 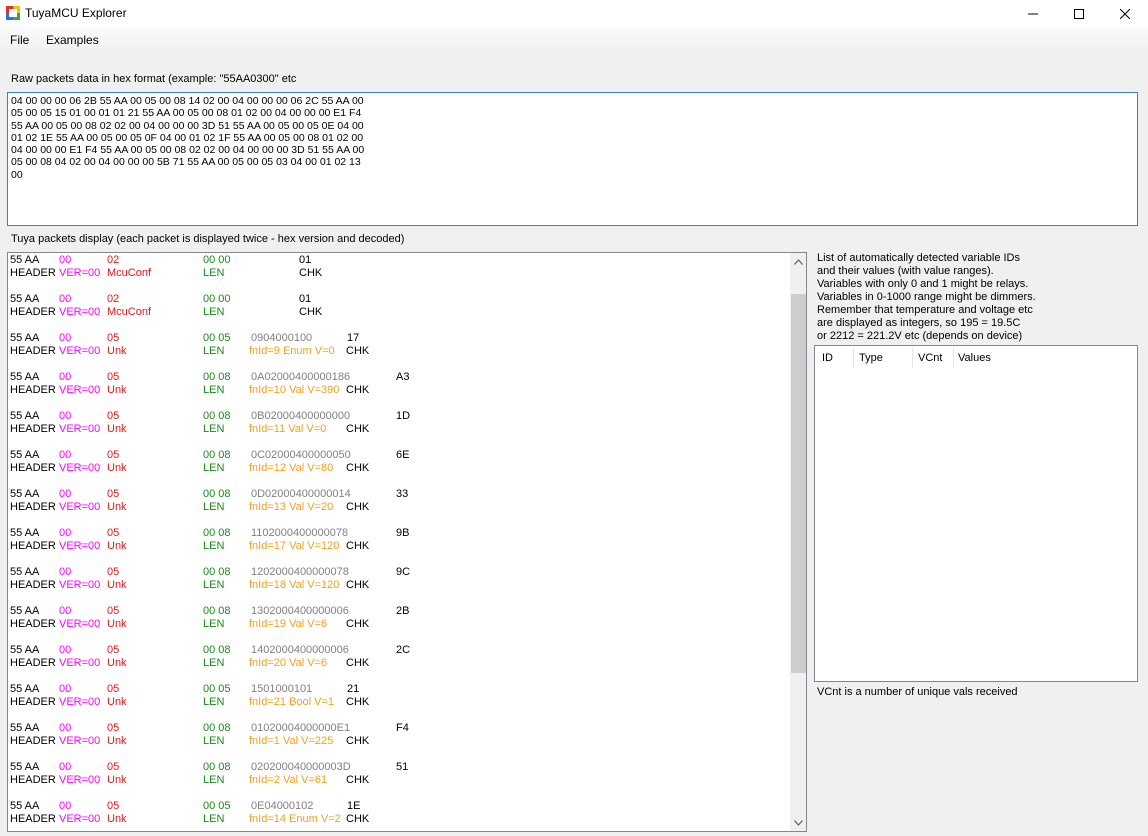 I want to click on app-icon, so click(x=13, y=13).